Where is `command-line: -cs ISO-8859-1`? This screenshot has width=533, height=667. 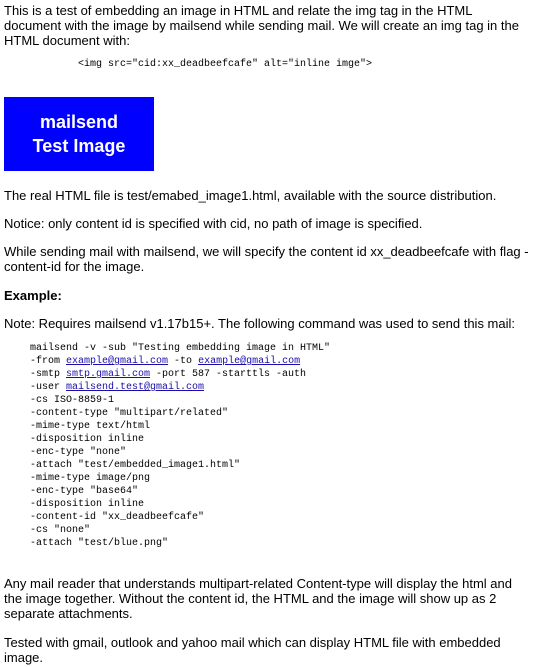 command-line: -cs ISO-8859-1 is located at coordinates (72, 400).